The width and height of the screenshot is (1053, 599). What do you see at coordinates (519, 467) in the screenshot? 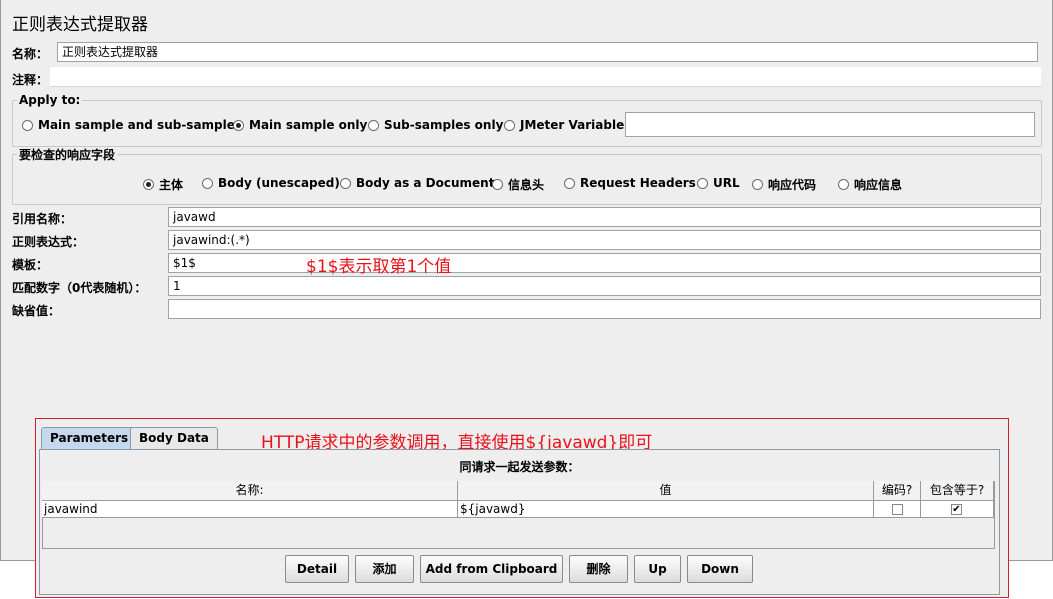
I see `params-caption: 同请求一起发送参数：` at bounding box center [519, 467].